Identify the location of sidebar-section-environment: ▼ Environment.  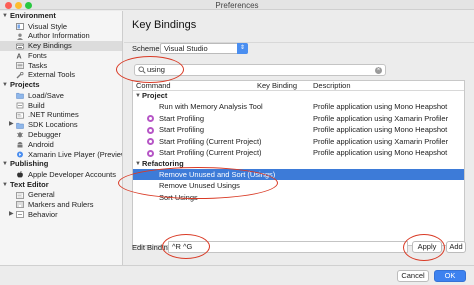
(61, 16).